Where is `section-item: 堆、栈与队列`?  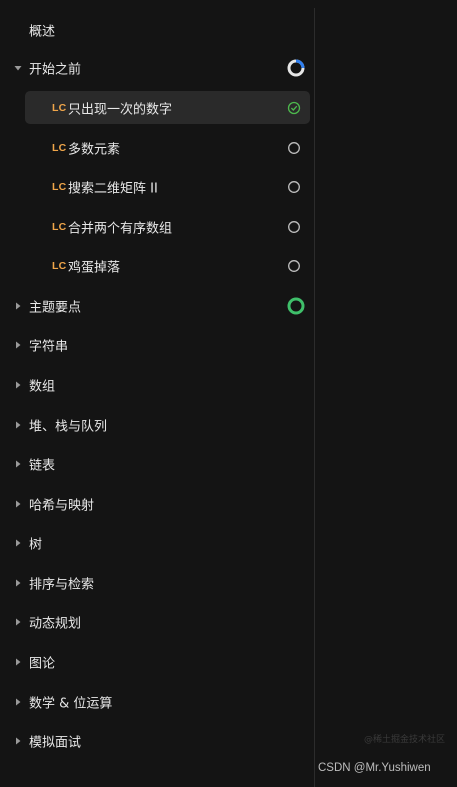 section-item: 堆、栈与队列 is located at coordinates (157, 425).